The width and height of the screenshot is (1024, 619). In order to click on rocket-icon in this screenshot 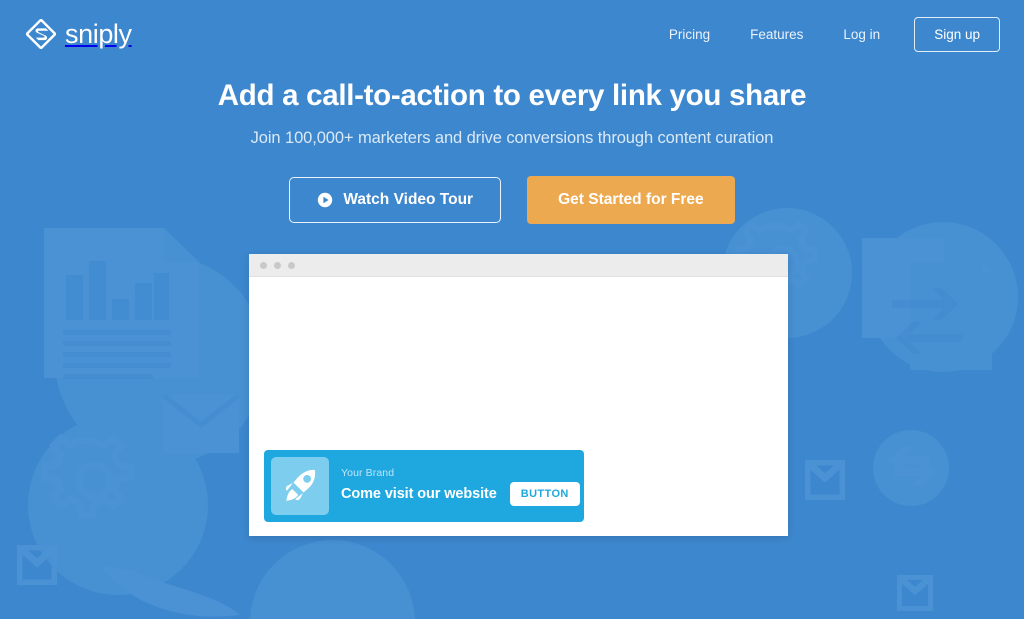, I will do `click(300, 485)`.